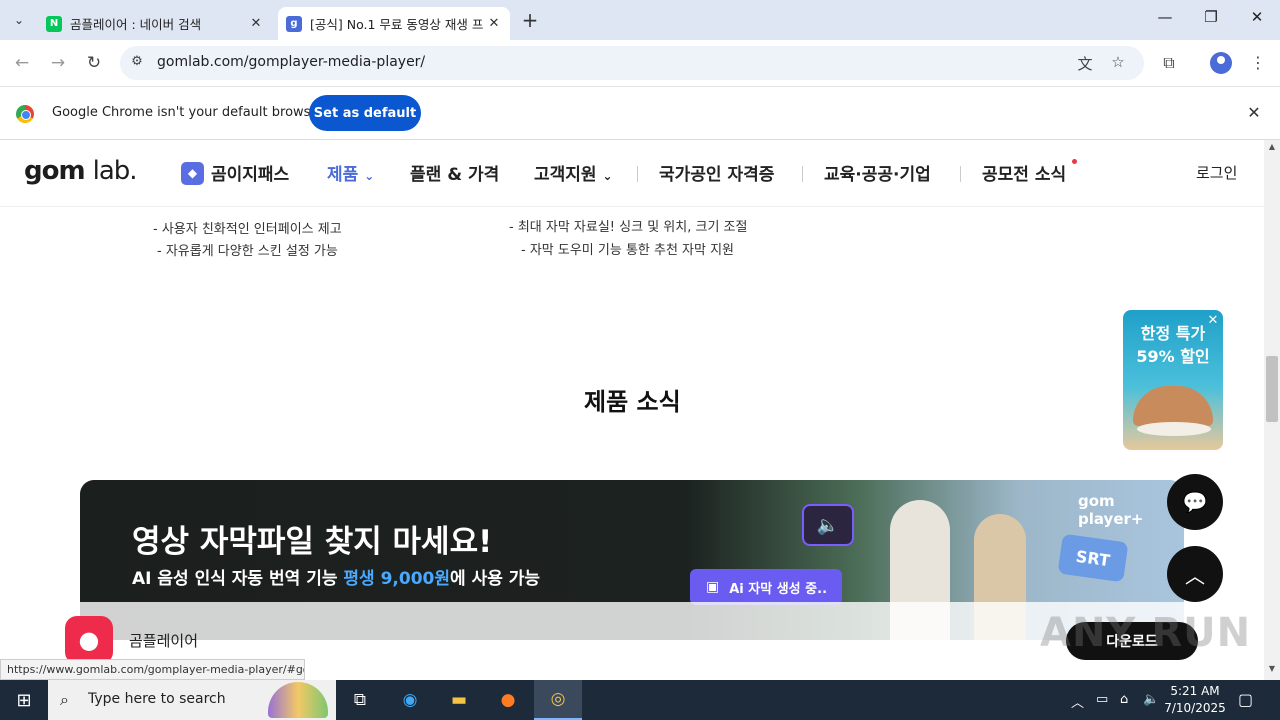  I want to click on banner-sub-after: 에 사용 가능, so click(495, 579).